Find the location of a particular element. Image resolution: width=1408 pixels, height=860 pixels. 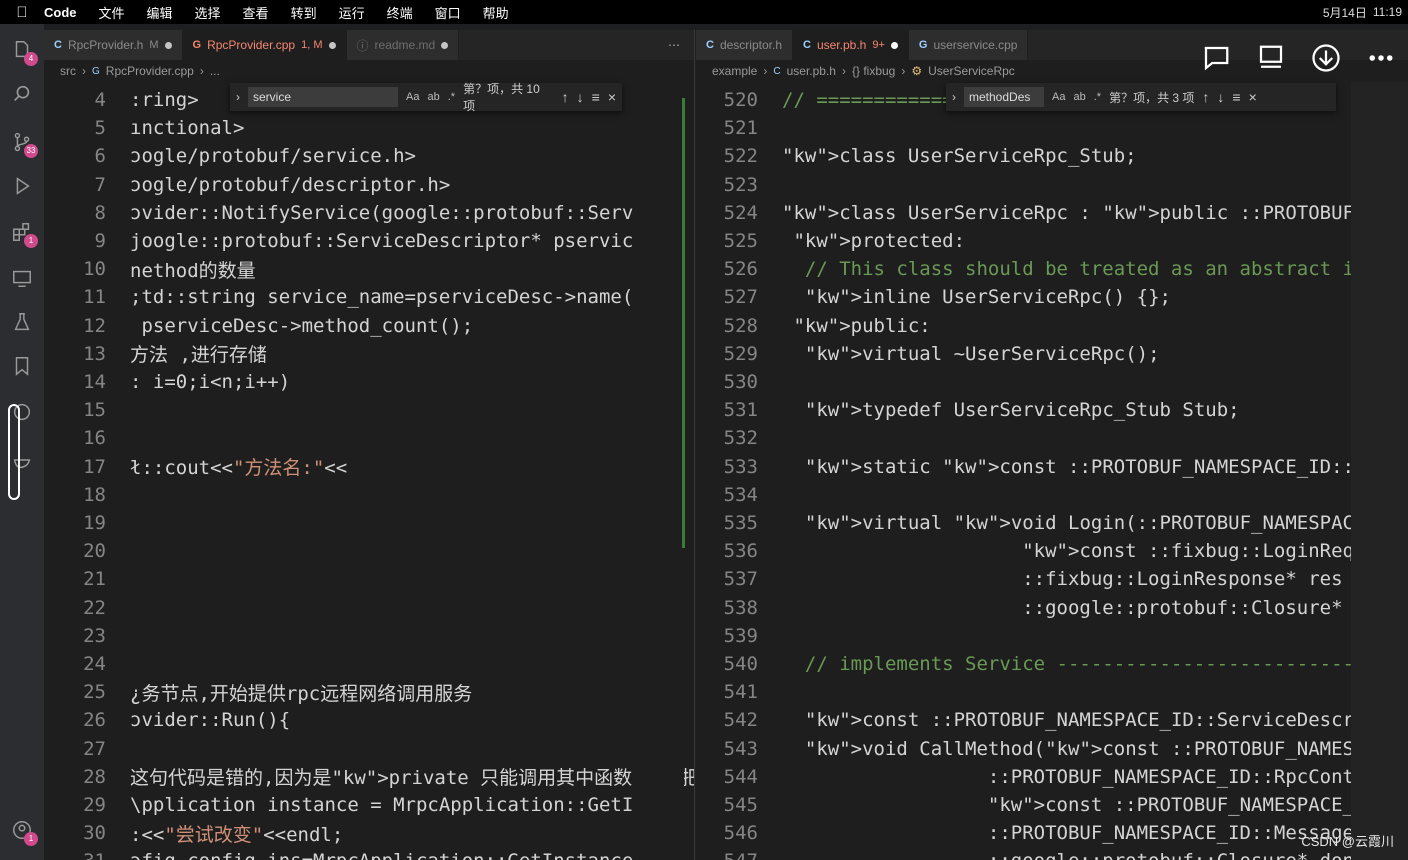

tab-readme-md: ⓘ readme.md is located at coordinates (403, 45).